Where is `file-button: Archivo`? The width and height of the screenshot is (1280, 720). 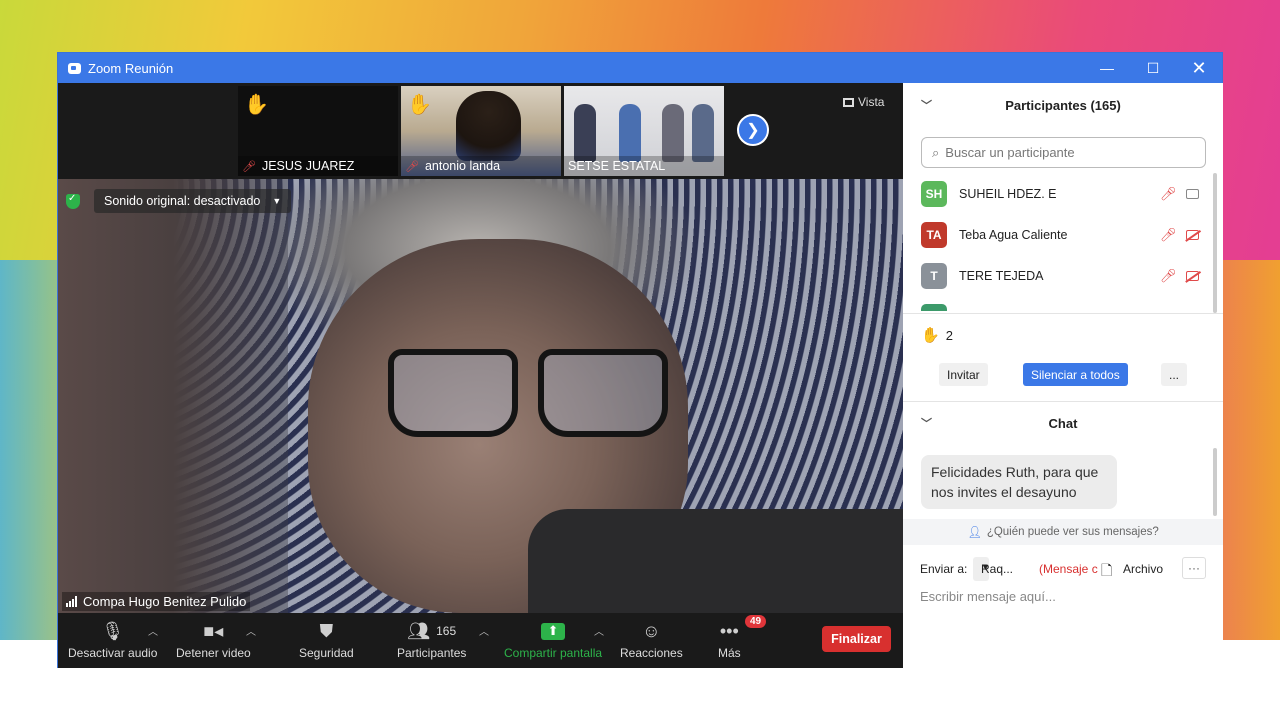
file-button: Archivo is located at coordinates (1143, 569).